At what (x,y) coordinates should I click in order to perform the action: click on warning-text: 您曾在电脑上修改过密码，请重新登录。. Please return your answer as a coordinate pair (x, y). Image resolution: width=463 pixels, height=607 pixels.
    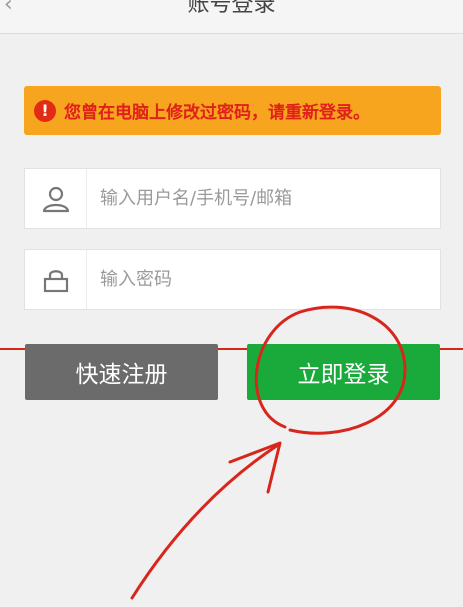
    Looking at the image, I should click on (217, 113).